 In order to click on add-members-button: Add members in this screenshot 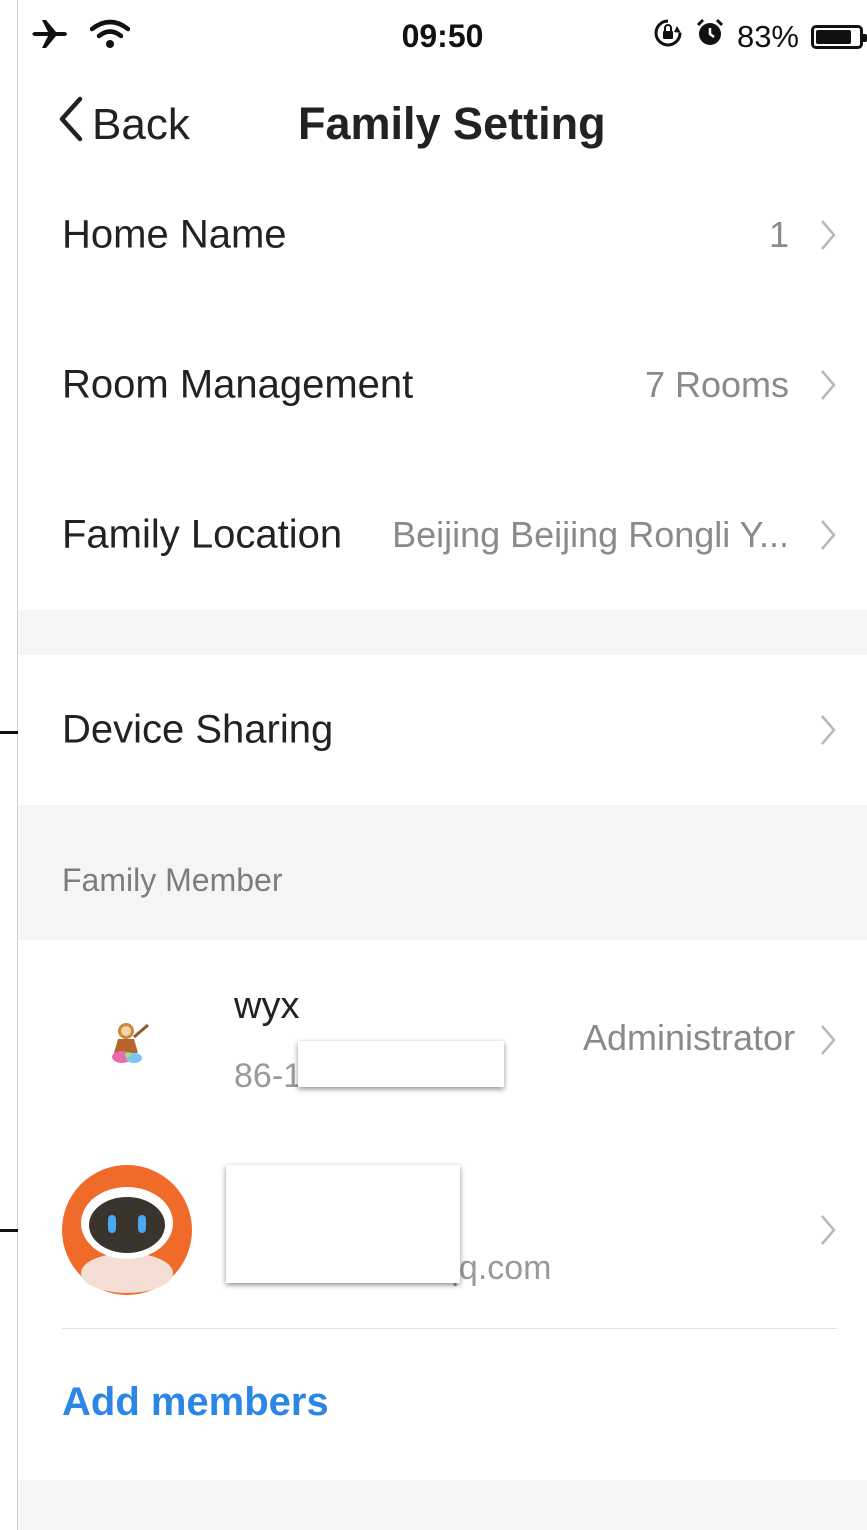, I will do `click(195, 1402)`.